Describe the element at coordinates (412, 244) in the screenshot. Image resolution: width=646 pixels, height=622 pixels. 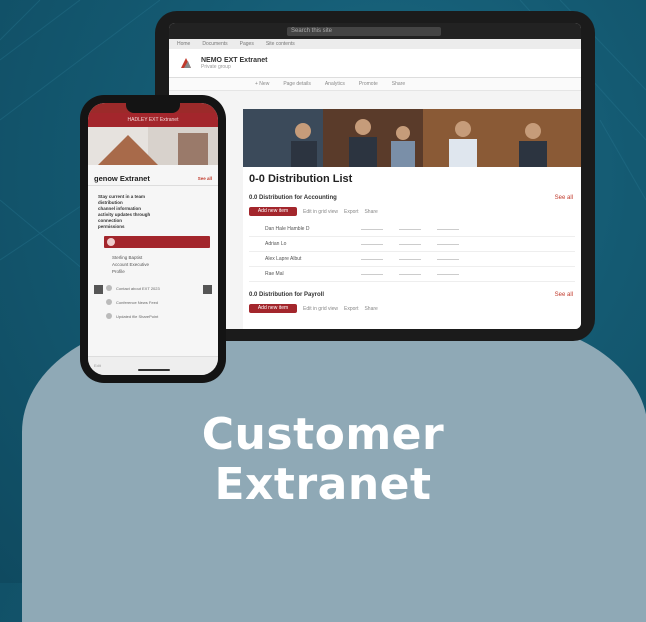
I see `list-row: Adrian Lo` at that location.